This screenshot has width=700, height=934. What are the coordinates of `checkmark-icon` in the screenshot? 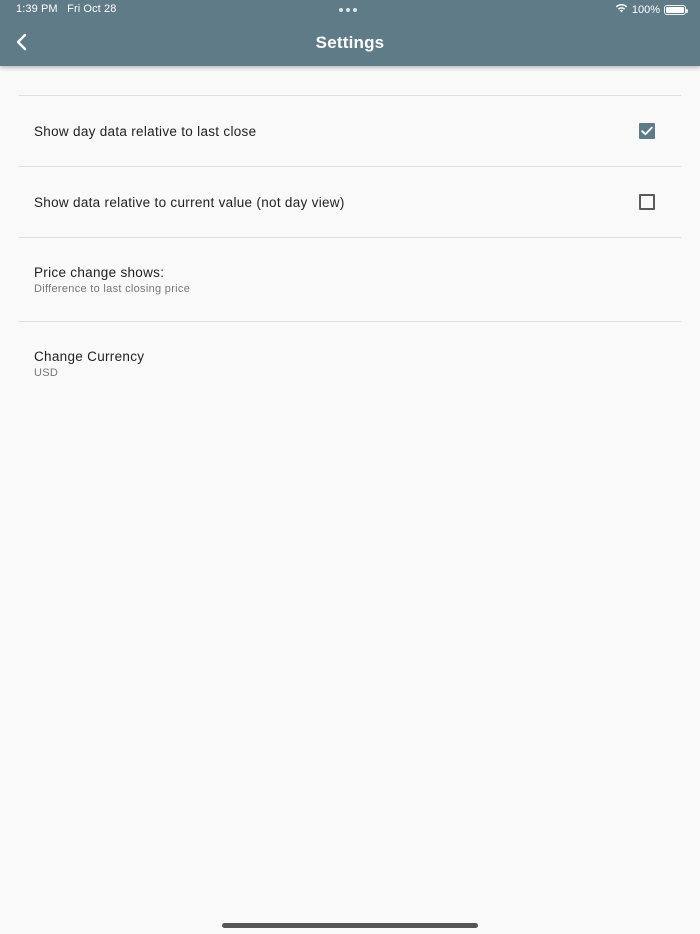 It's located at (647, 131).